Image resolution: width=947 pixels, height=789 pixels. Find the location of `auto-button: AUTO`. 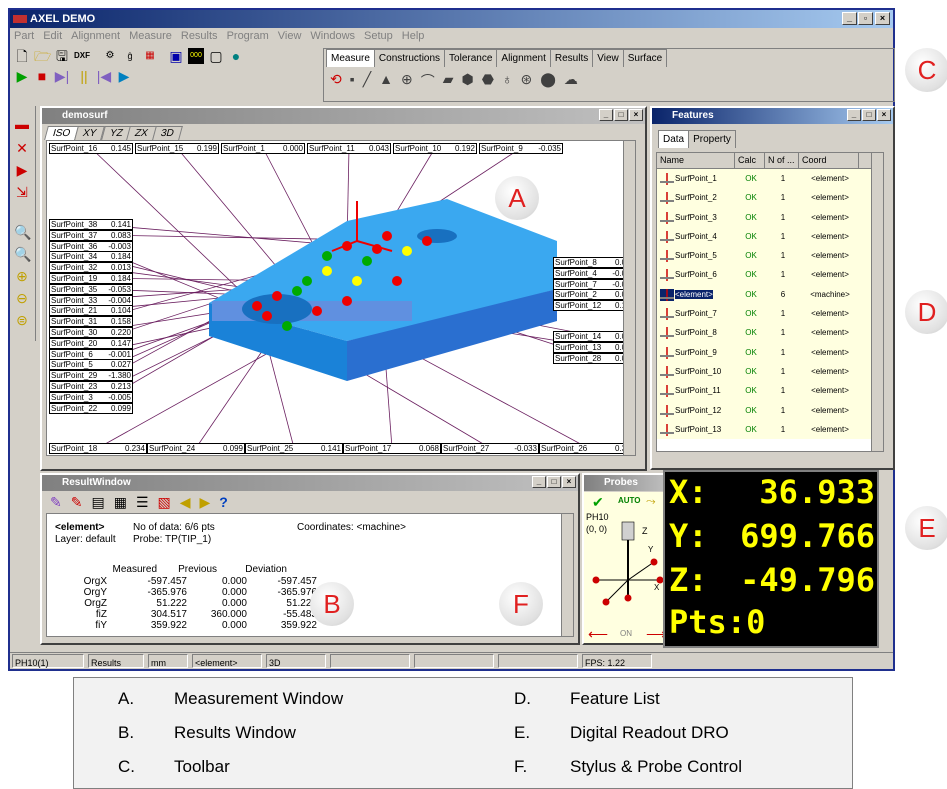

auto-button: AUTO is located at coordinates (629, 500).